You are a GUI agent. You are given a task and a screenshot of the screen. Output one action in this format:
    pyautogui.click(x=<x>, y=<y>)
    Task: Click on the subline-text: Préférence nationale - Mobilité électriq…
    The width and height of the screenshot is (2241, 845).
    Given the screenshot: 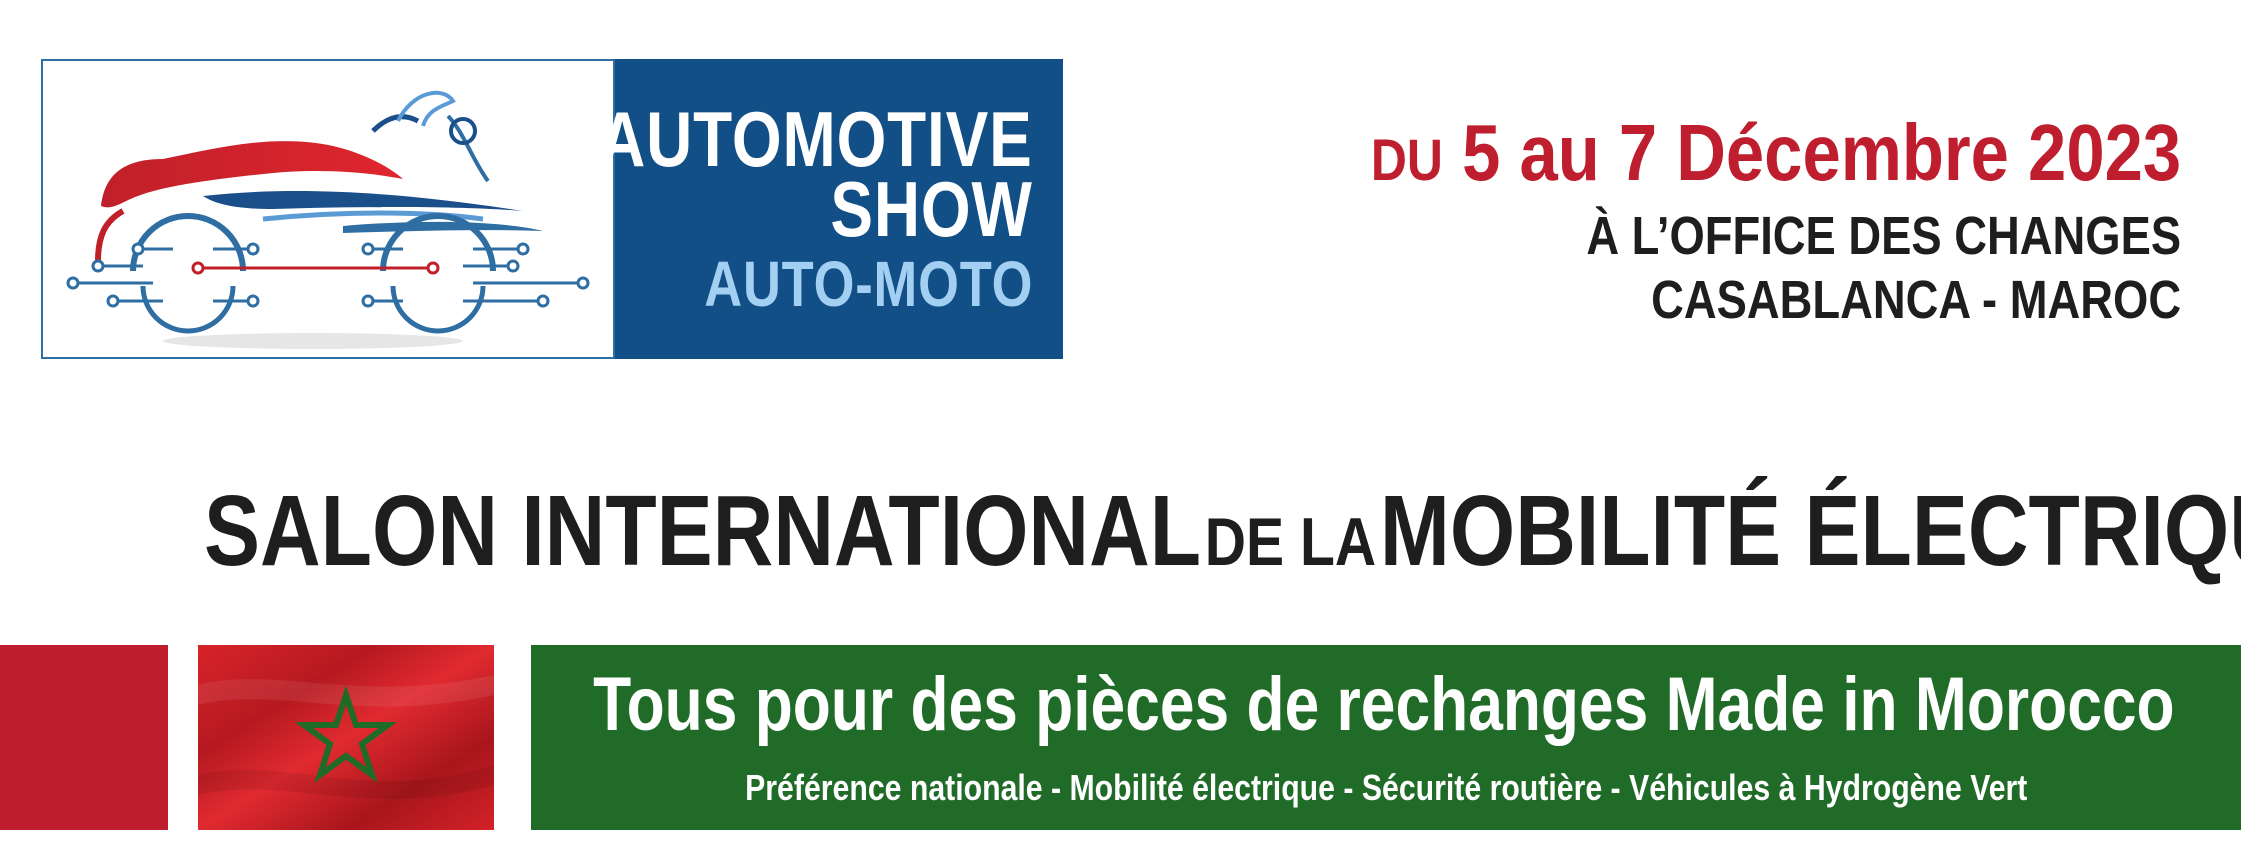 What is the action you would take?
    pyautogui.click(x=1386, y=788)
    